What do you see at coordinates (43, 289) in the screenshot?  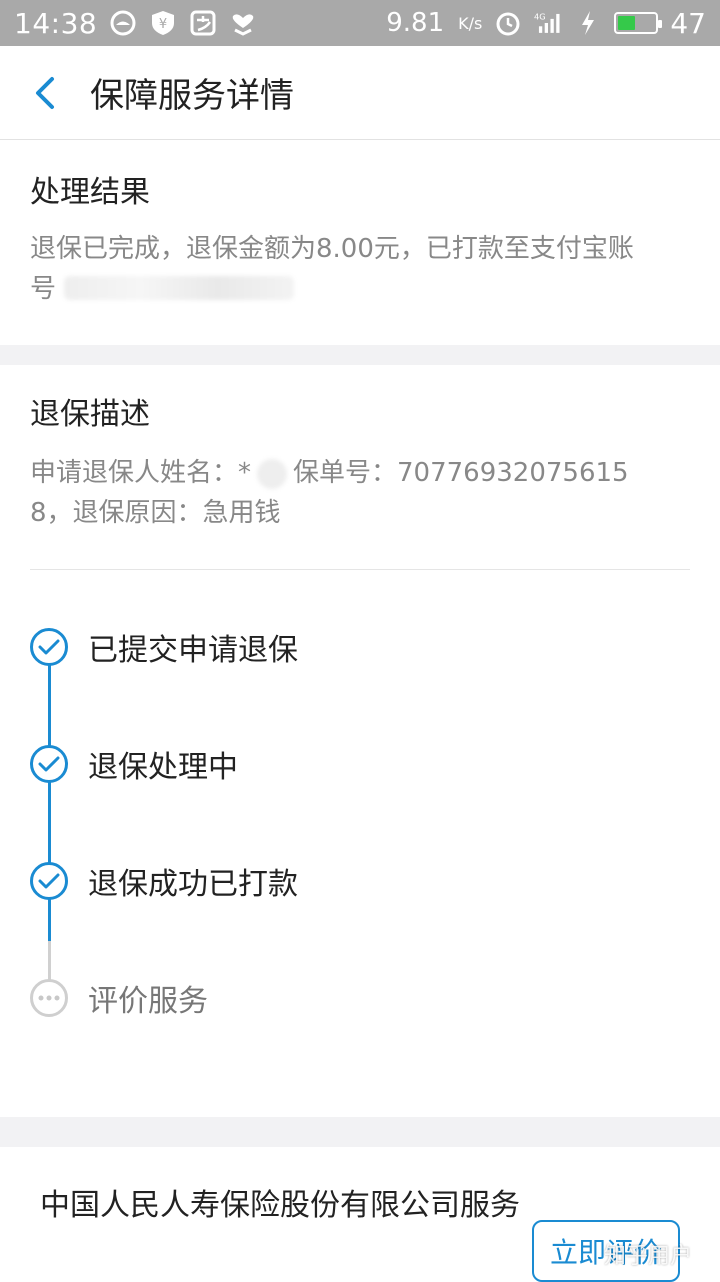 I see `result-text-cont: 号` at bounding box center [43, 289].